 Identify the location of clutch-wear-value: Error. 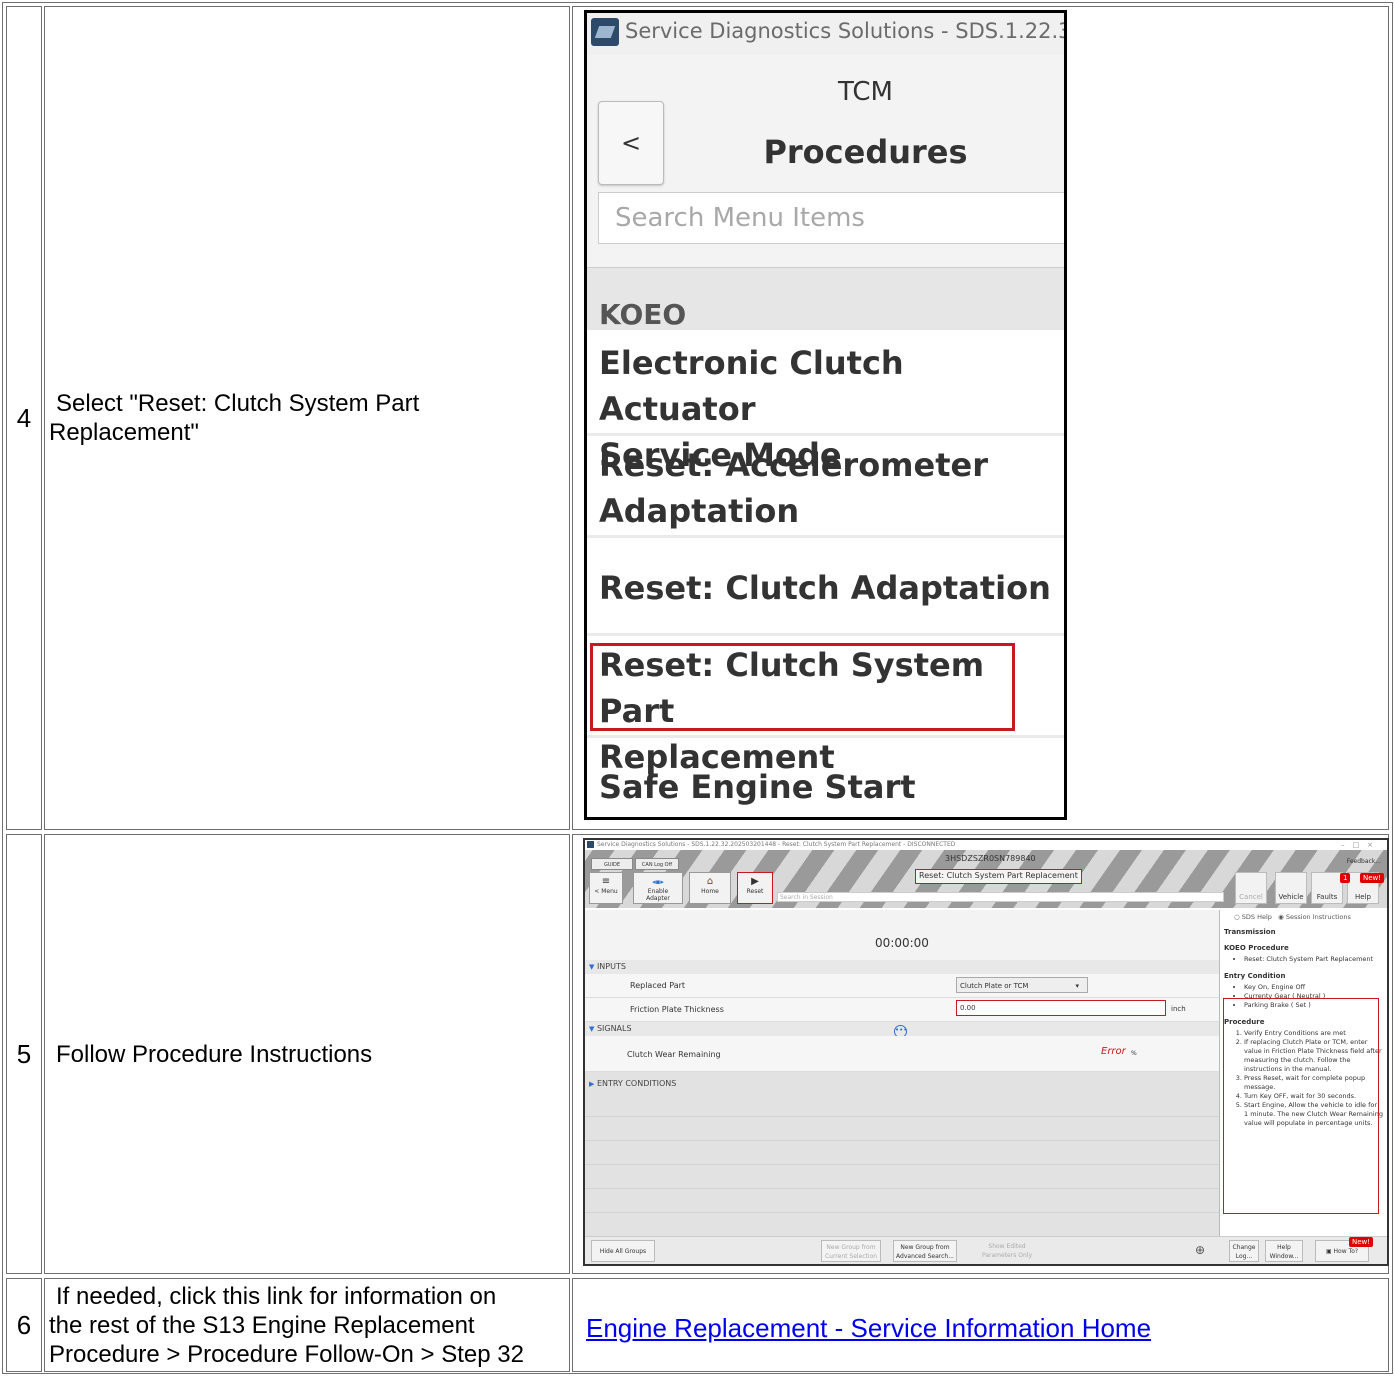
(1113, 1051).